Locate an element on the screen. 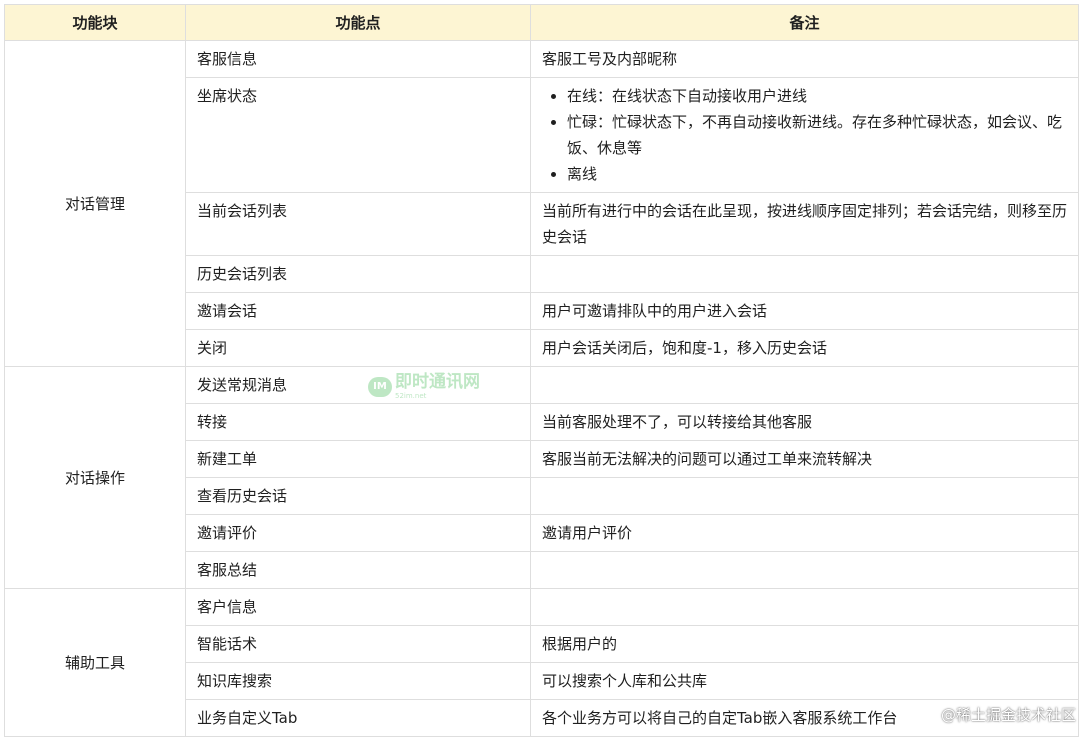 This screenshot has width=1082, height=737. note-cell: 当前客服处理不了，可以转接给其他客服 is located at coordinates (804, 422).